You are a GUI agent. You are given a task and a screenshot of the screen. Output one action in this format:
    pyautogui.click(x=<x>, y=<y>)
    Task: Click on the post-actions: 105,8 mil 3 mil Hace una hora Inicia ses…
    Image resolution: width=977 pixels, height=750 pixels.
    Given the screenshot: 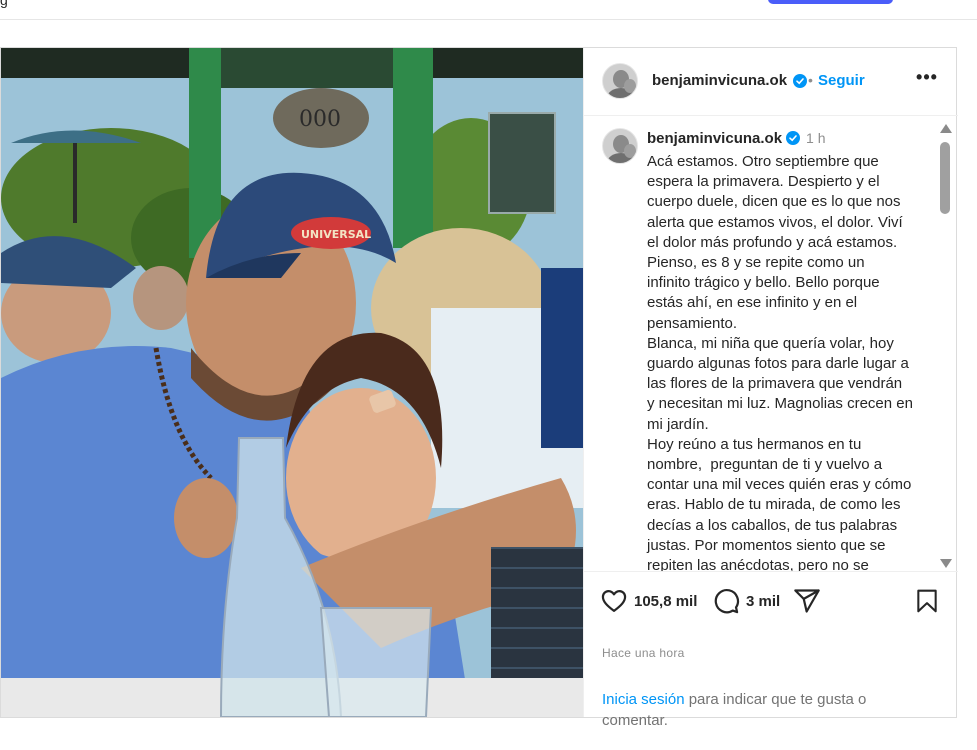 What is the action you would take?
    pyautogui.click(x=771, y=650)
    